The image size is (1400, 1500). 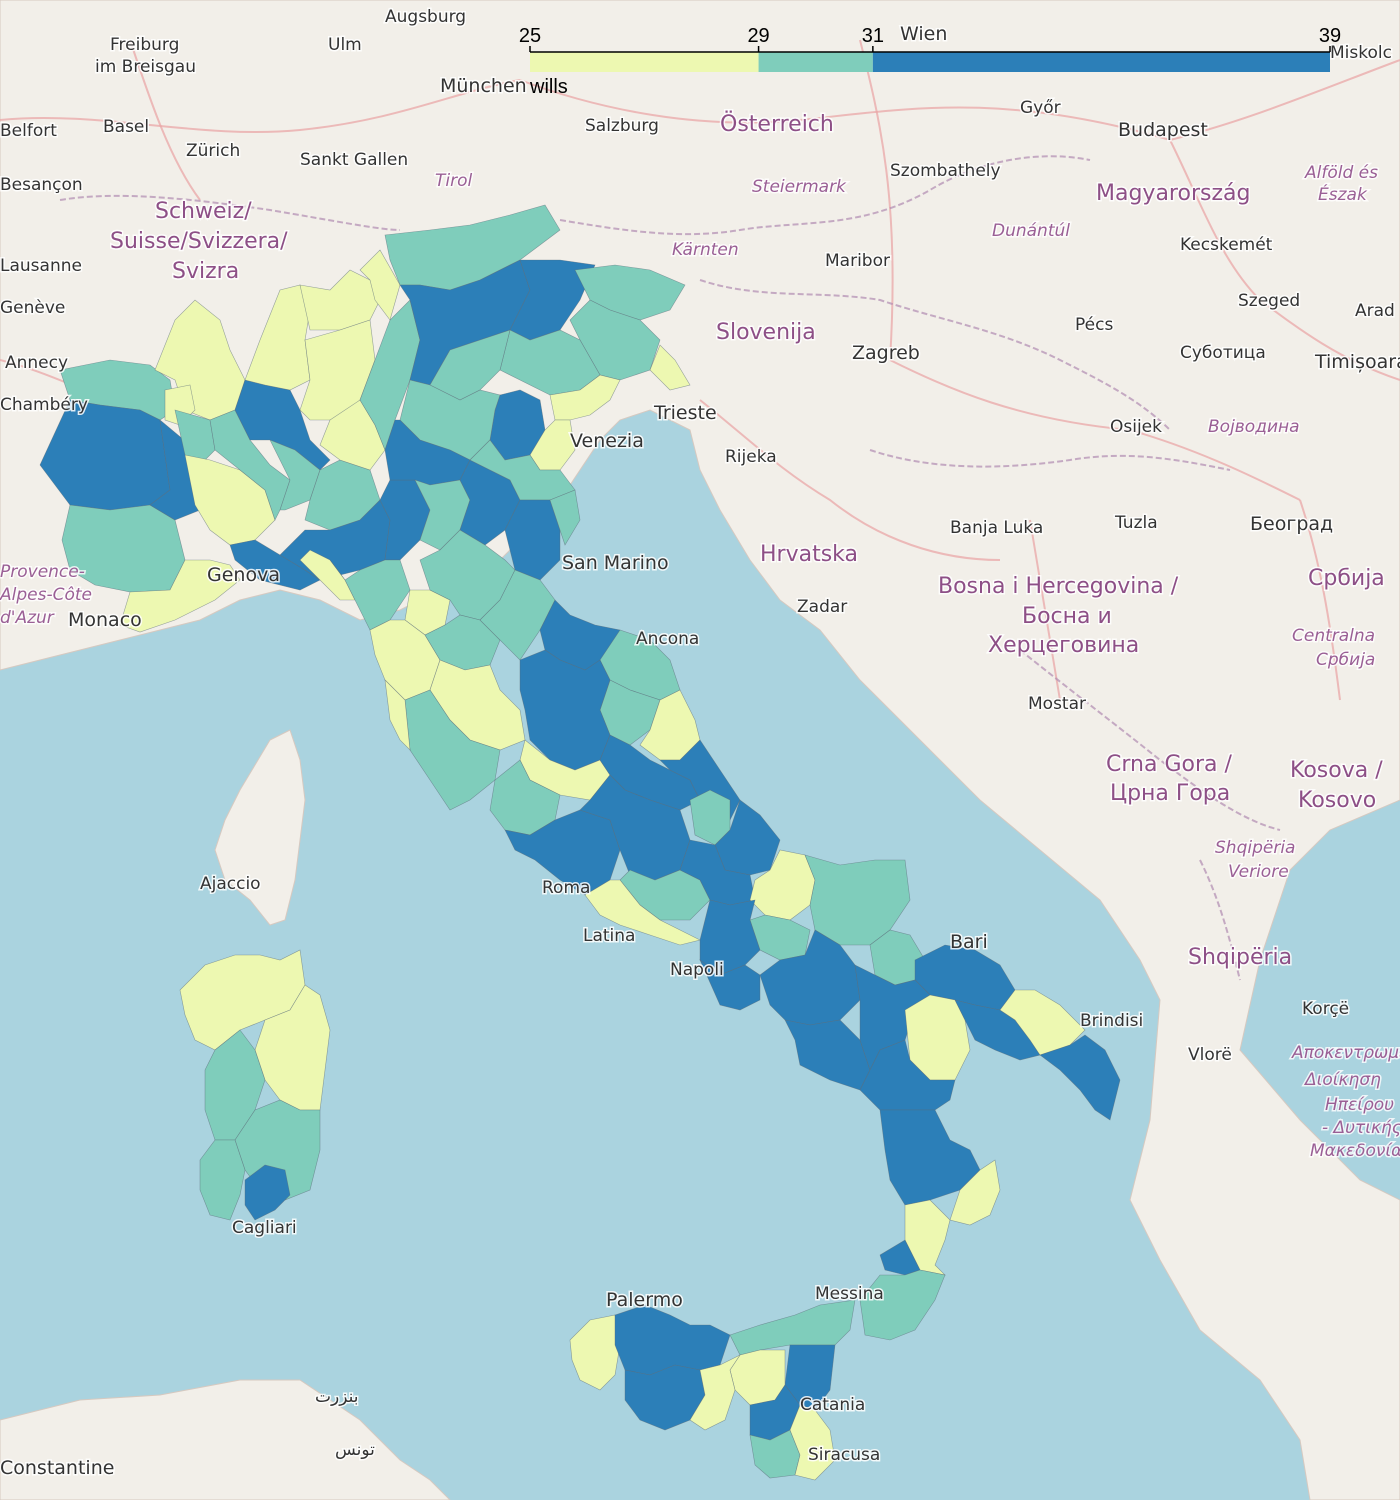 What do you see at coordinates (345, 45) in the screenshot?
I see `city-label: Ulm` at bounding box center [345, 45].